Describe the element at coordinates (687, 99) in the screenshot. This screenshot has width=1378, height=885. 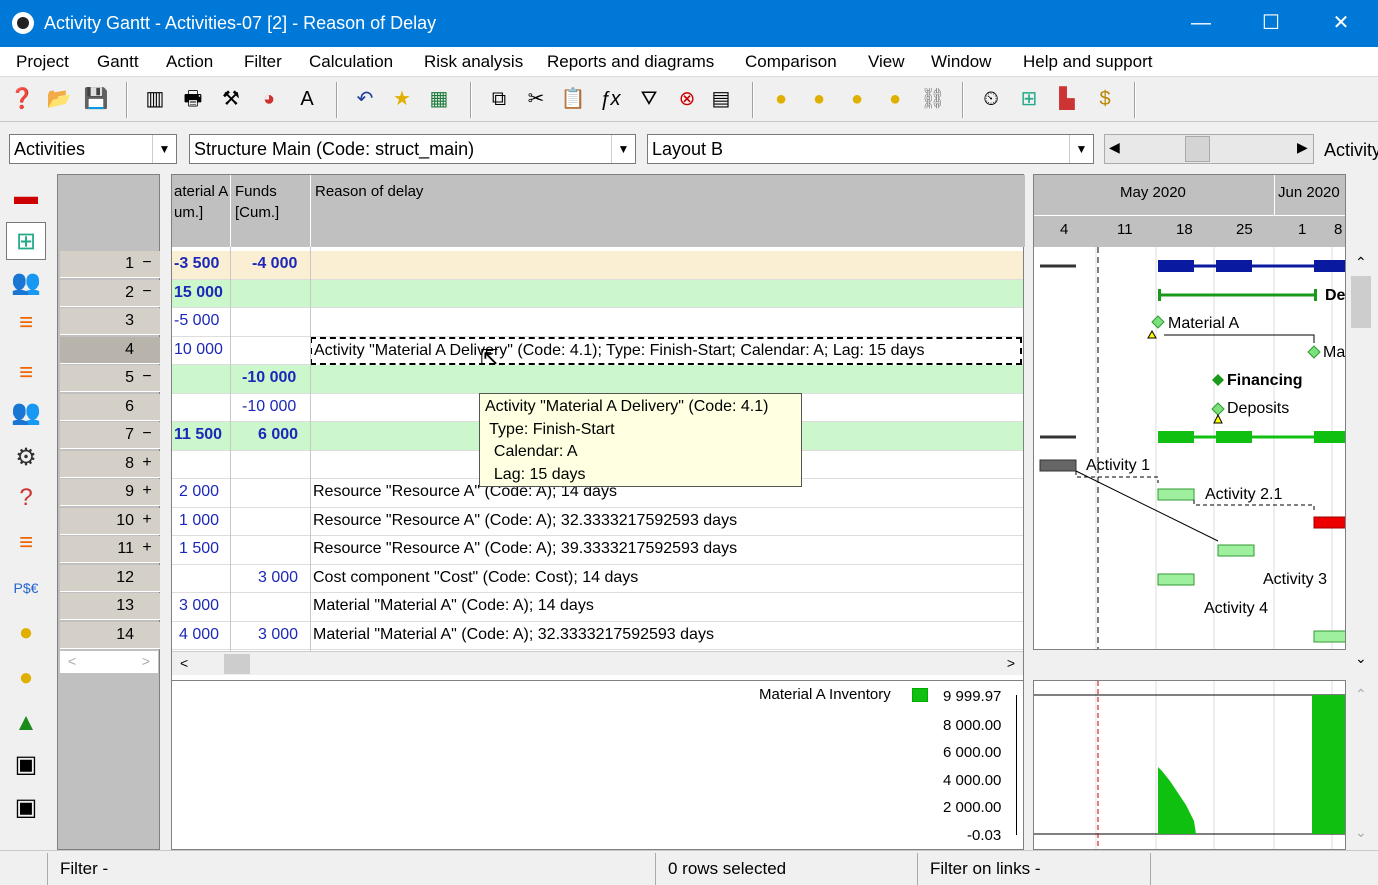
I see `clear-filter-icon: ⊗` at that location.